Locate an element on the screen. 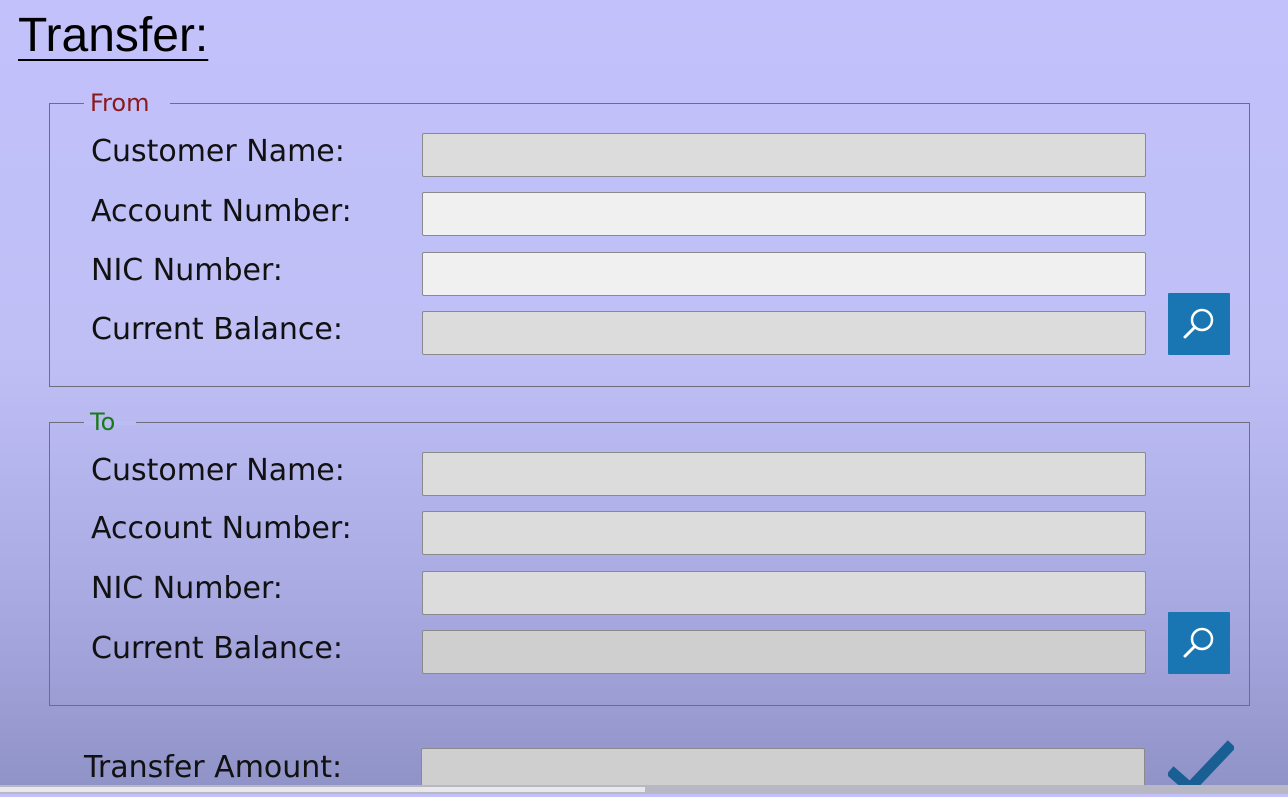 This screenshot has width=1288, height=797. from-account-number-field is located at coordinates (784, 214).